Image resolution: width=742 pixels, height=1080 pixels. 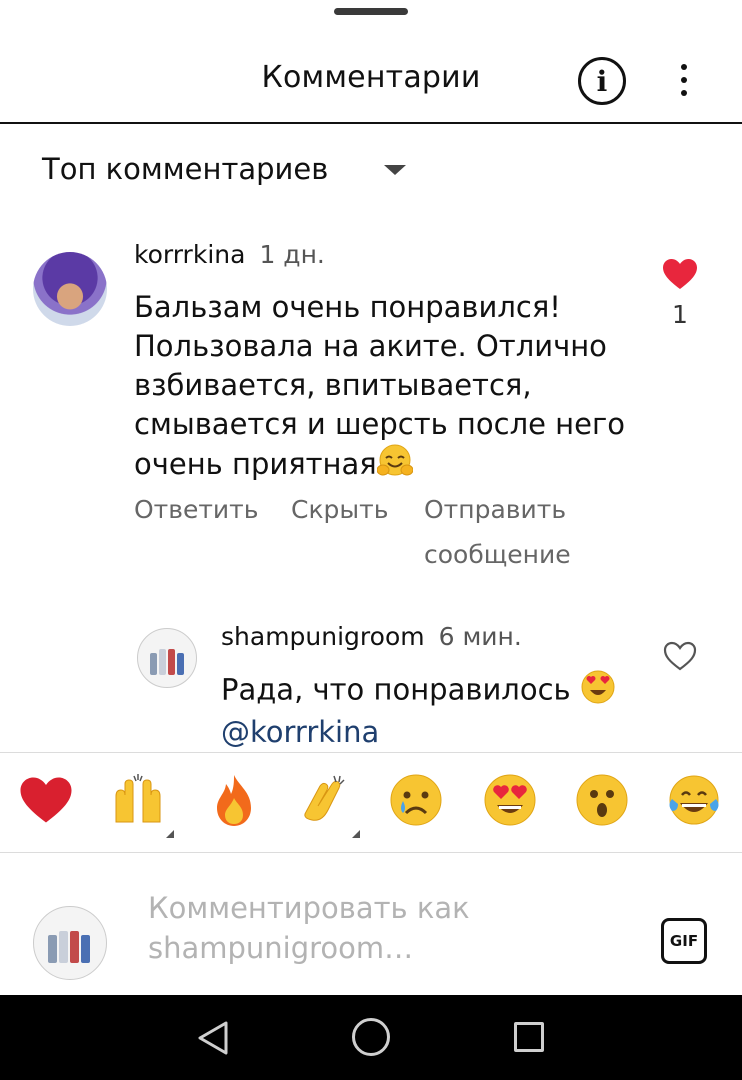 What do you see at coordinates (323, 636) in the screenshot?
I see `reply-username: shampunigroom` at bounding box center [323, 636].